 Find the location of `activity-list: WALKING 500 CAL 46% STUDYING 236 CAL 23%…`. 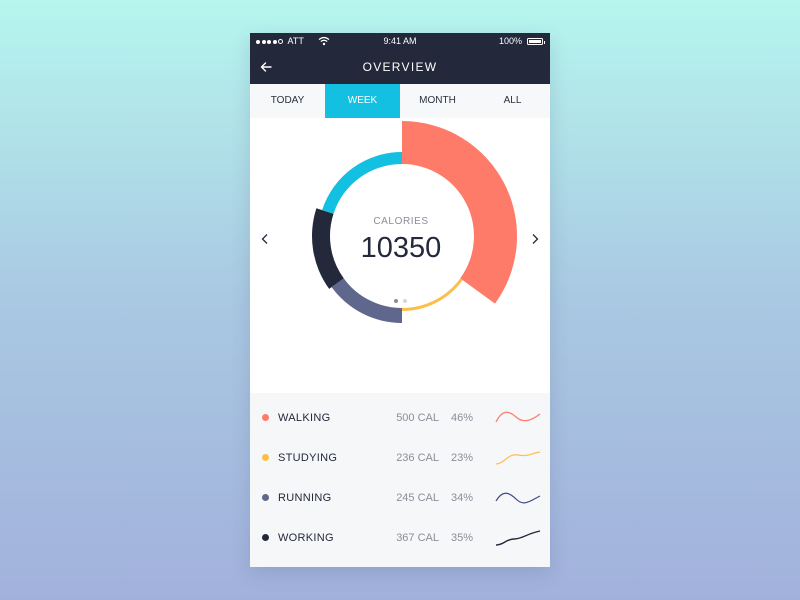

activity-list: WALKING 500 CAL 46% STUDYING 236 CAL 23%… is located at coordinates (400, 480).